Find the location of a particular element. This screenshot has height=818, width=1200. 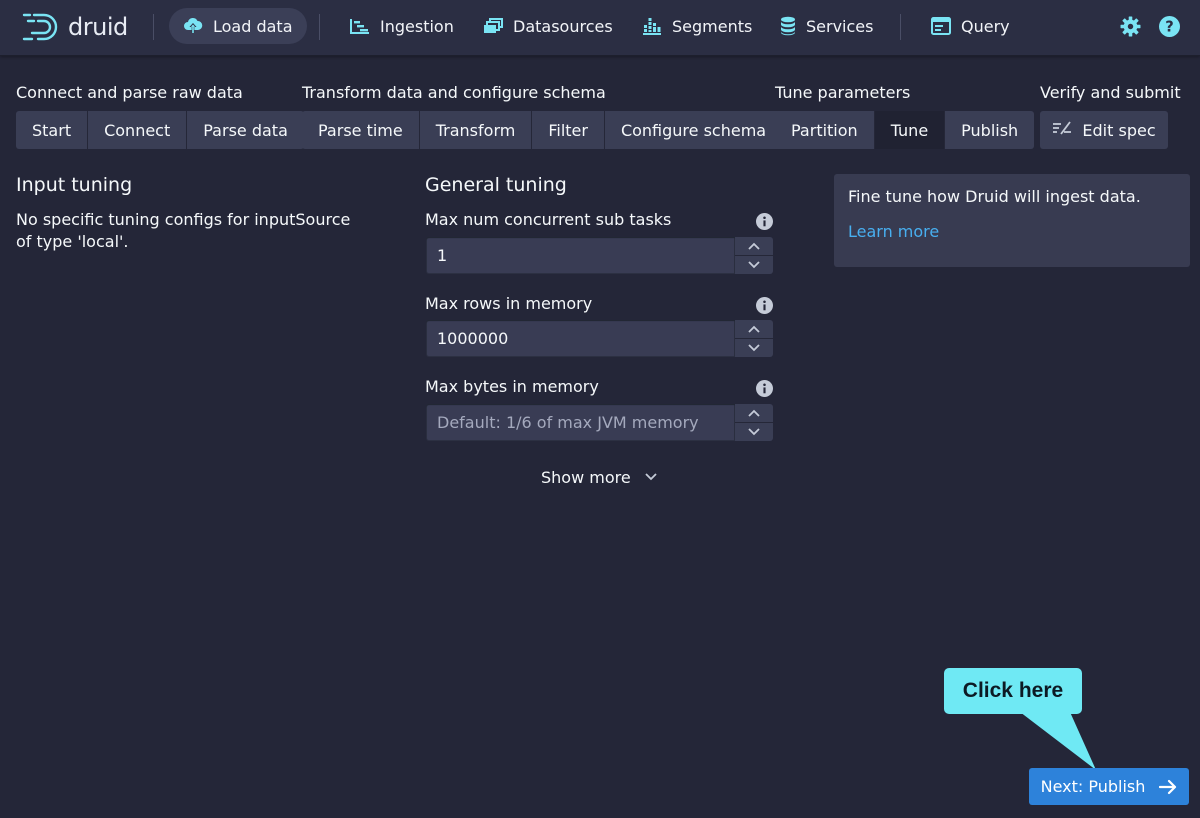

step-start-button: Start is located at coordinates (52, 130).